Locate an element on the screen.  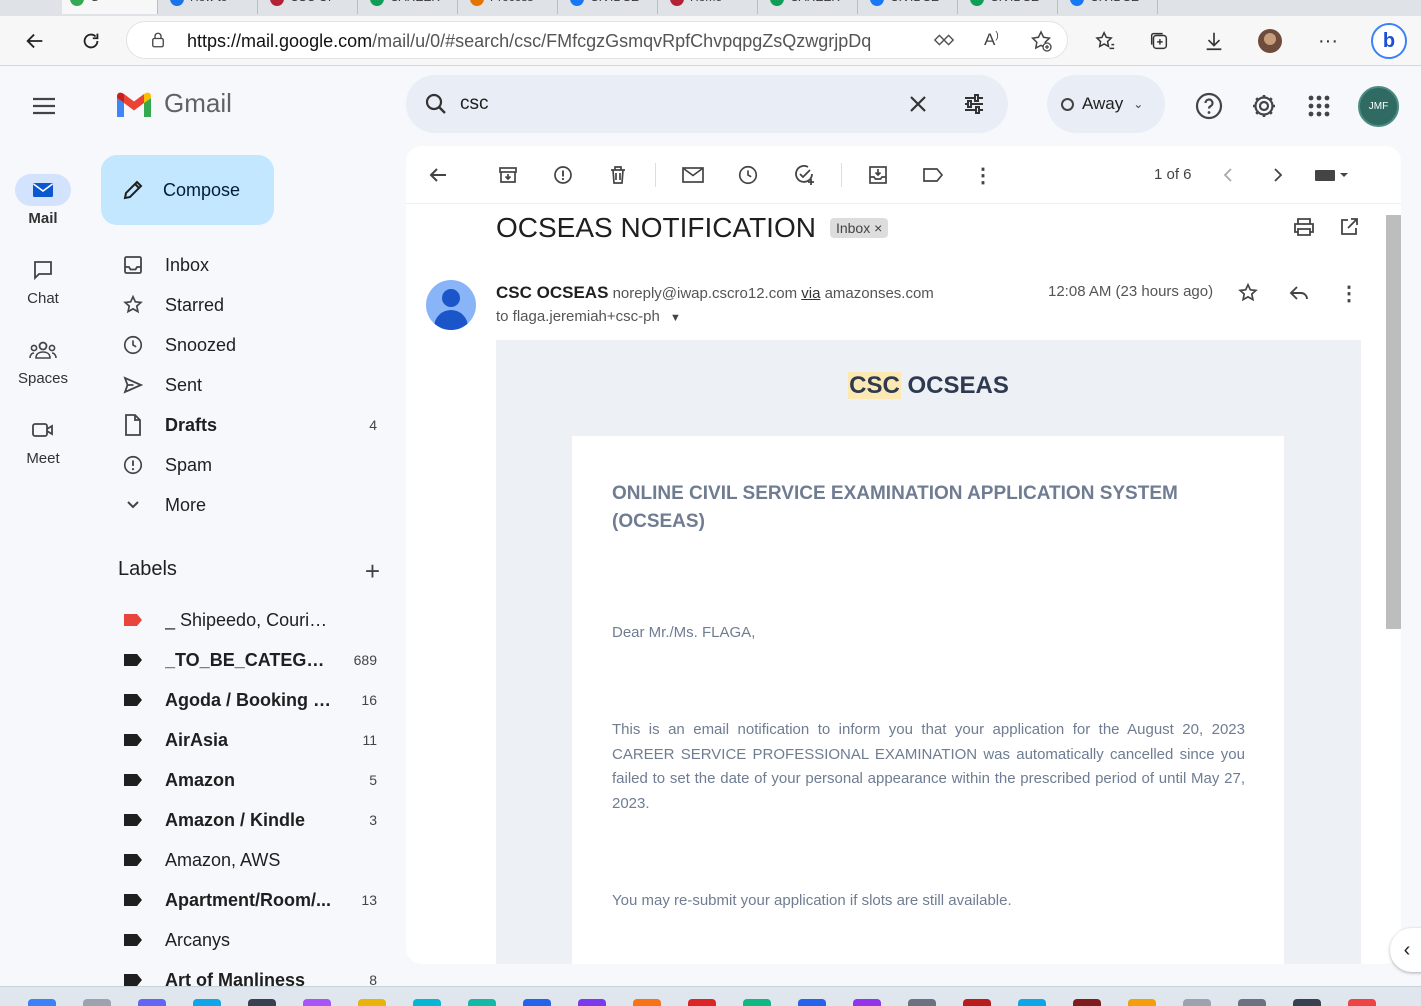
search-options-icon is located at coordinates (974, 104).